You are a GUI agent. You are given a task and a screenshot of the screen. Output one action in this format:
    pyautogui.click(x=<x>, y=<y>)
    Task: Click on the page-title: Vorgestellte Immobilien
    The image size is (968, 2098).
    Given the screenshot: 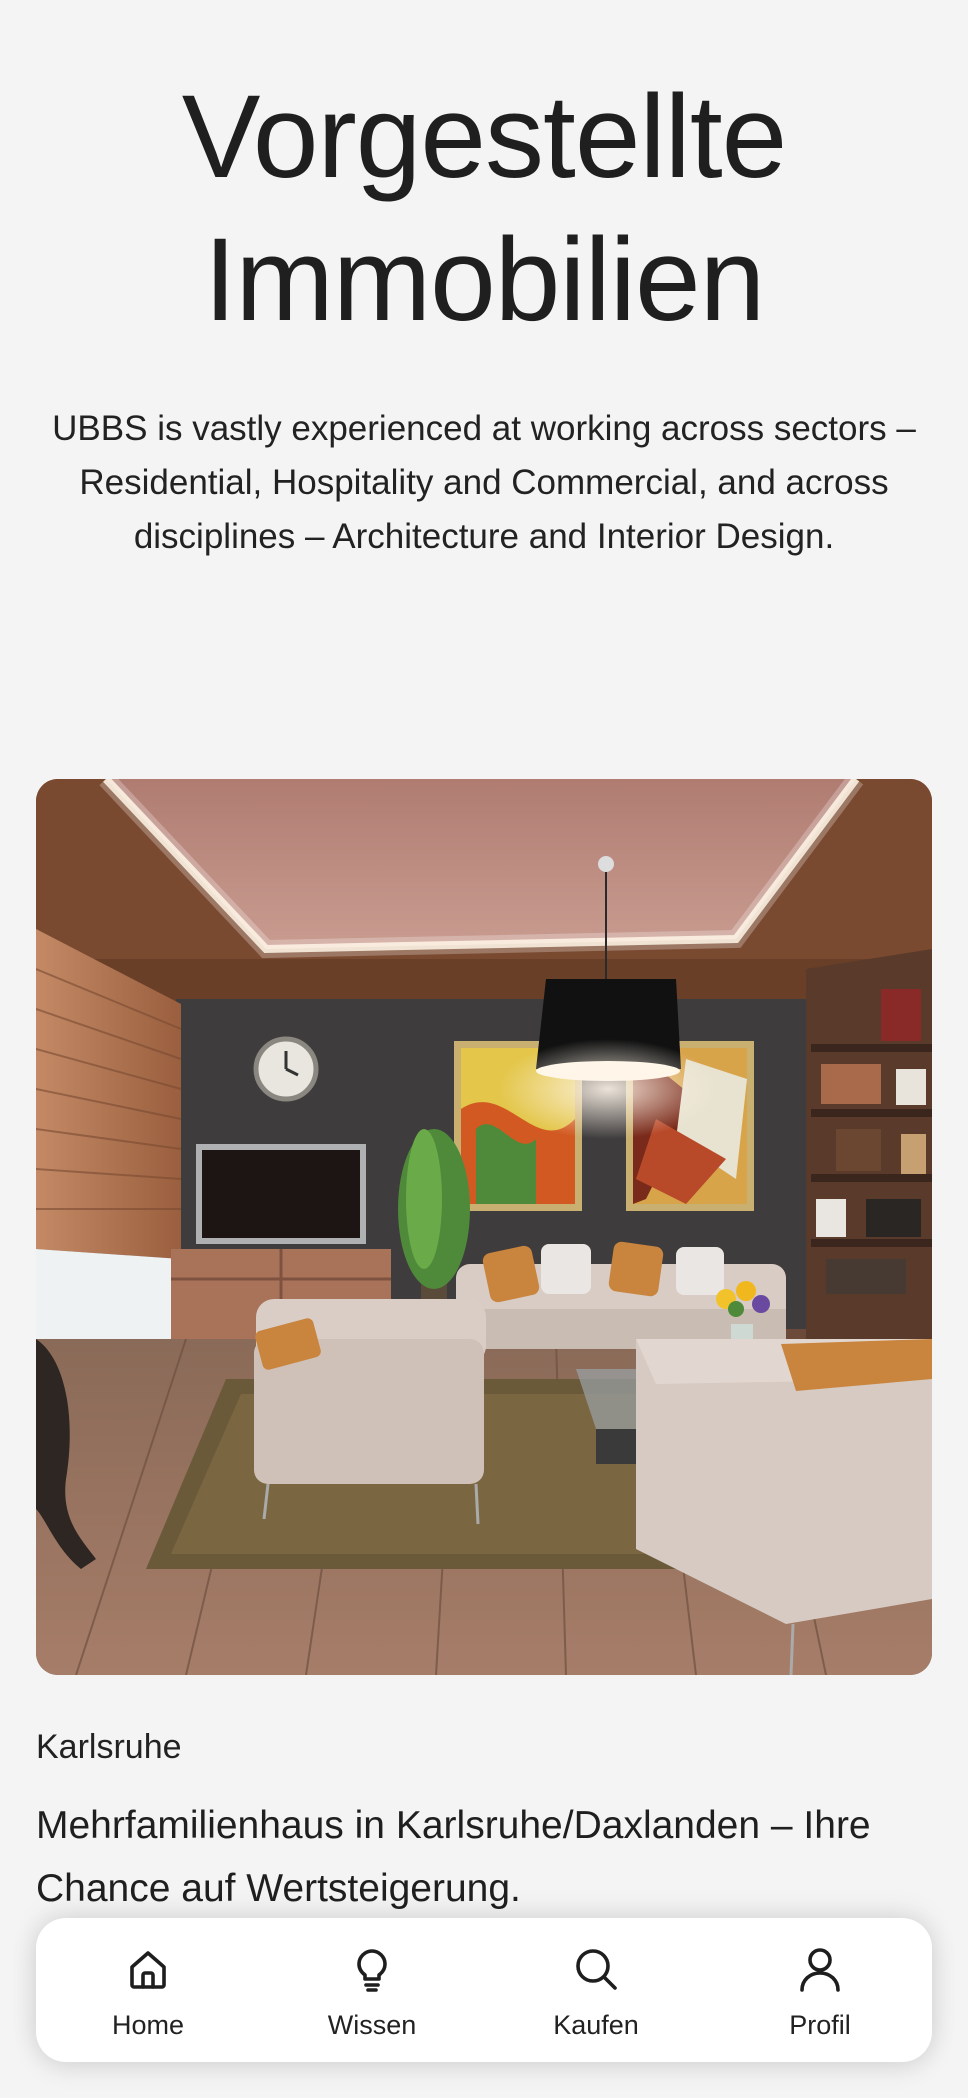 What is the action you would take?
    pyautogui.click(x=484, y=209)
    